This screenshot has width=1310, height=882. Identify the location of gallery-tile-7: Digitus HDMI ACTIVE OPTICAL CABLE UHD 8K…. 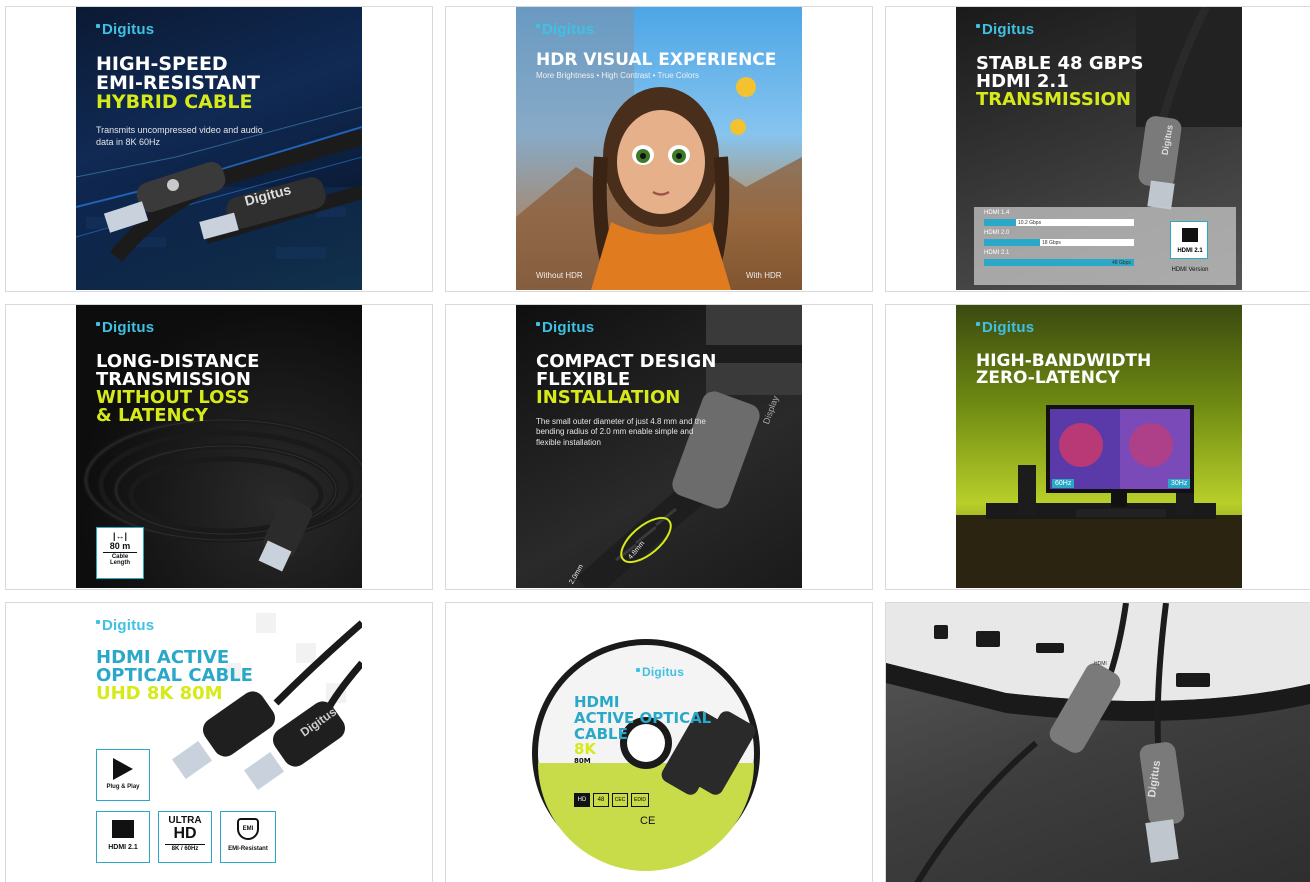
(219, 742).